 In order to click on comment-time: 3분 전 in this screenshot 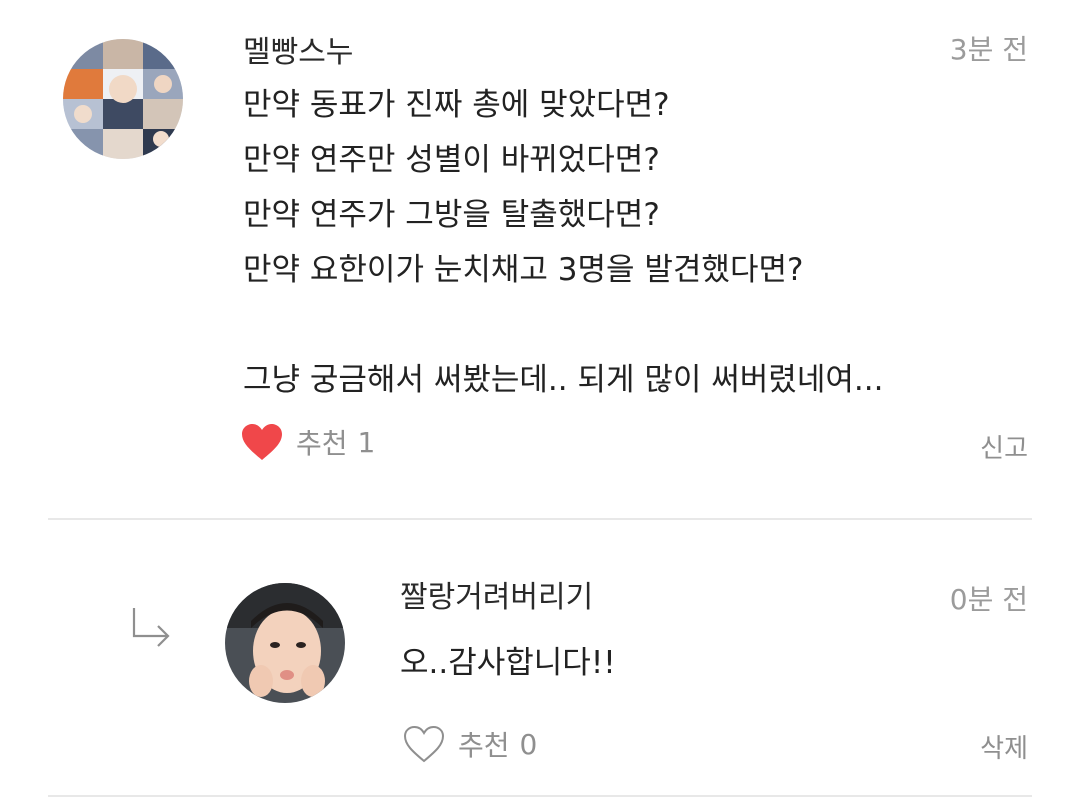, I will do `click(988, 49)`.